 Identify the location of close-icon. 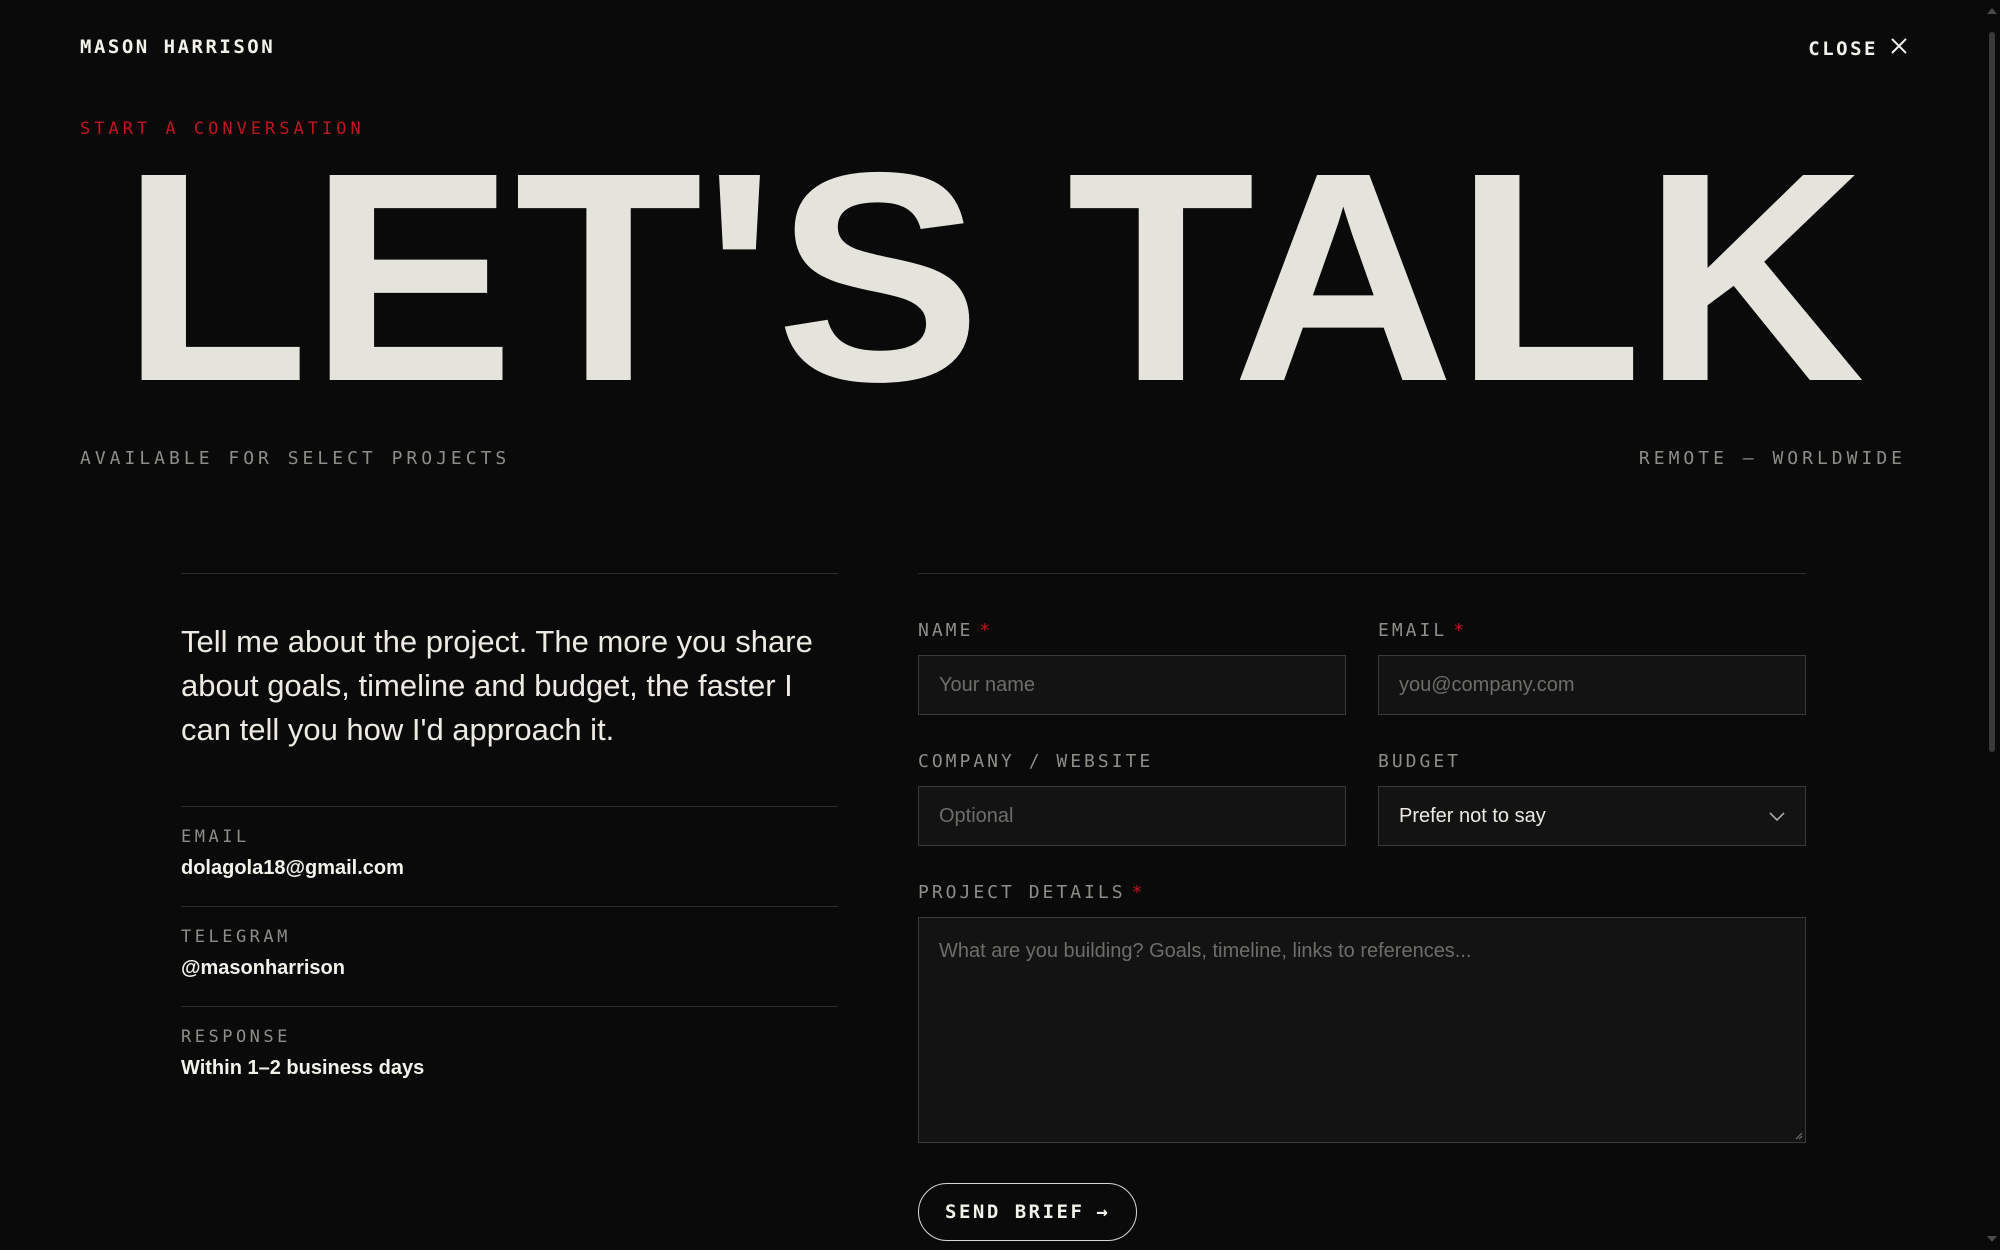
(1899, 48).